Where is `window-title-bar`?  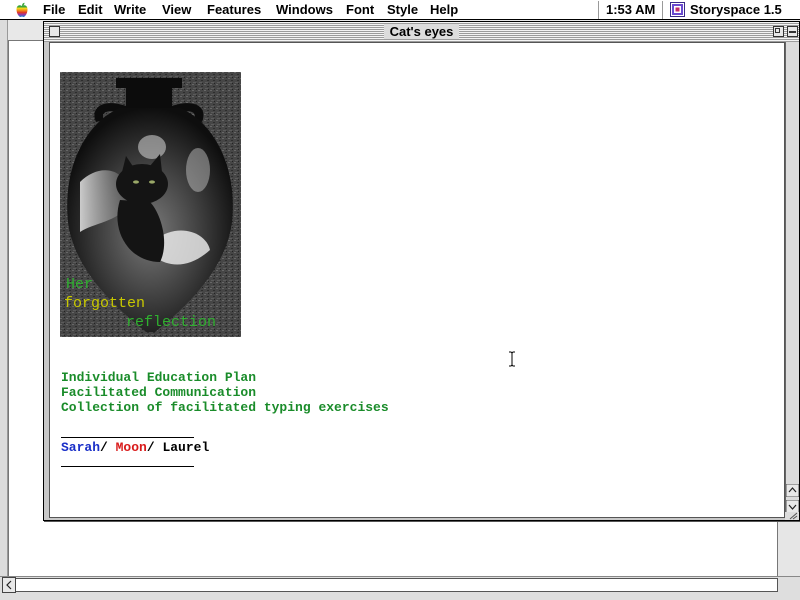
window-title-bar is located at coordinates (421, 32).